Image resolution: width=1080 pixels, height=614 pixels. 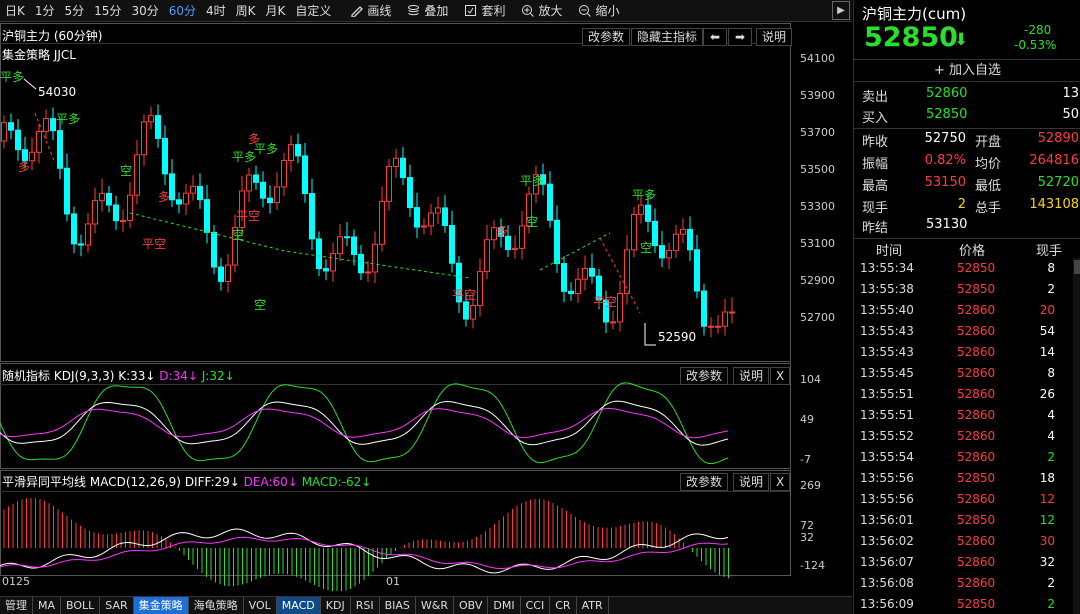 I want to click on tool-zoom-out: 缩小, so click(x=598, y=10).